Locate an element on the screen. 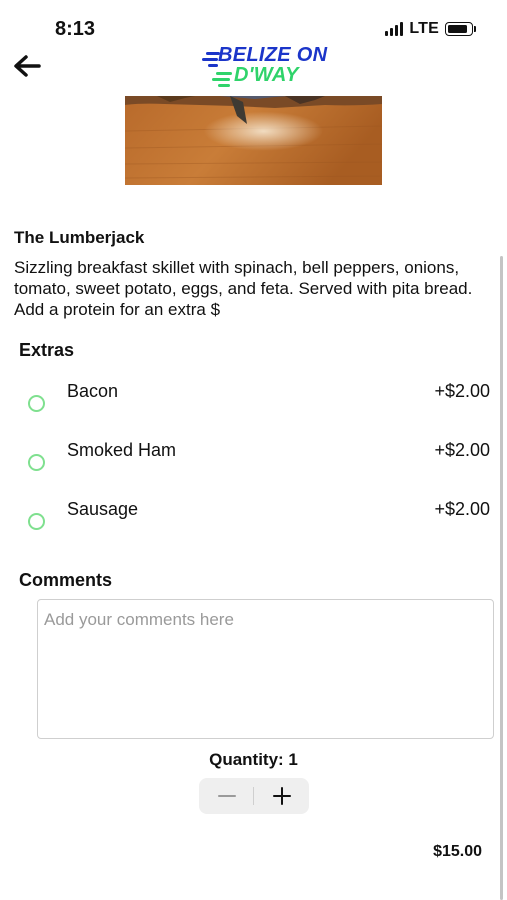 This screenshot has height=900, width=507. minus-icon is located at coordinates (226, 796).